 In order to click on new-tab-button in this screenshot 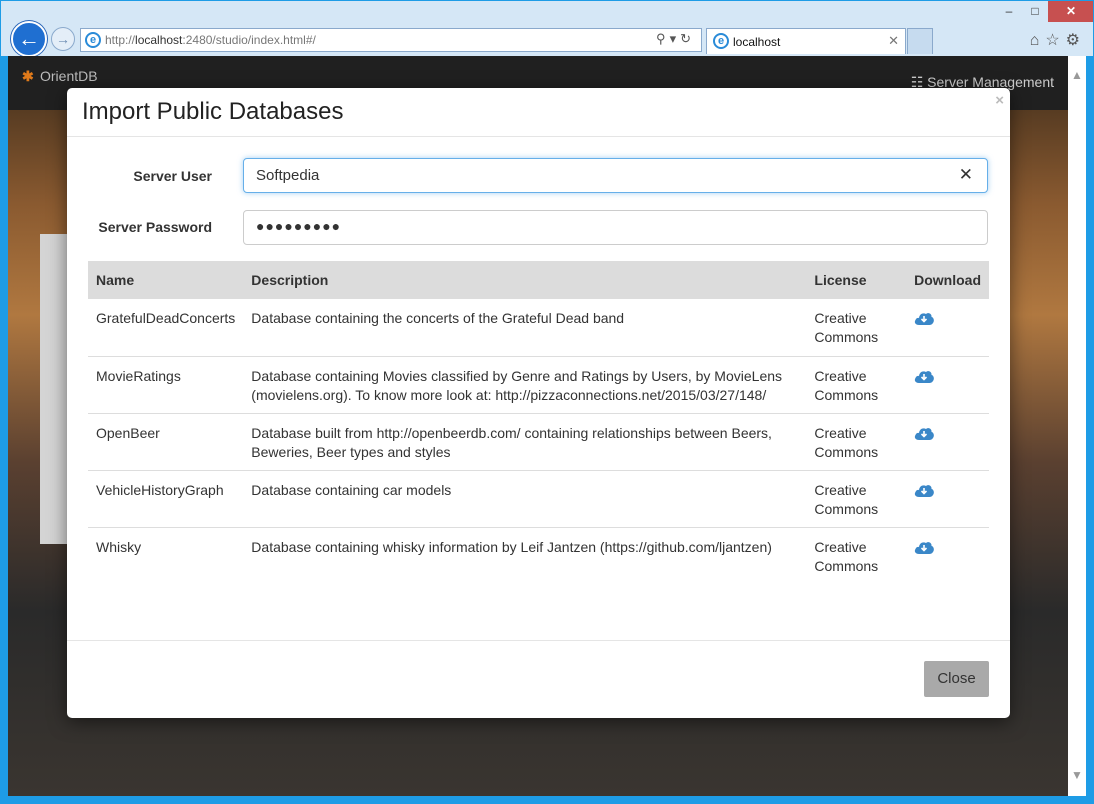, I will do `click(920, 41)`.